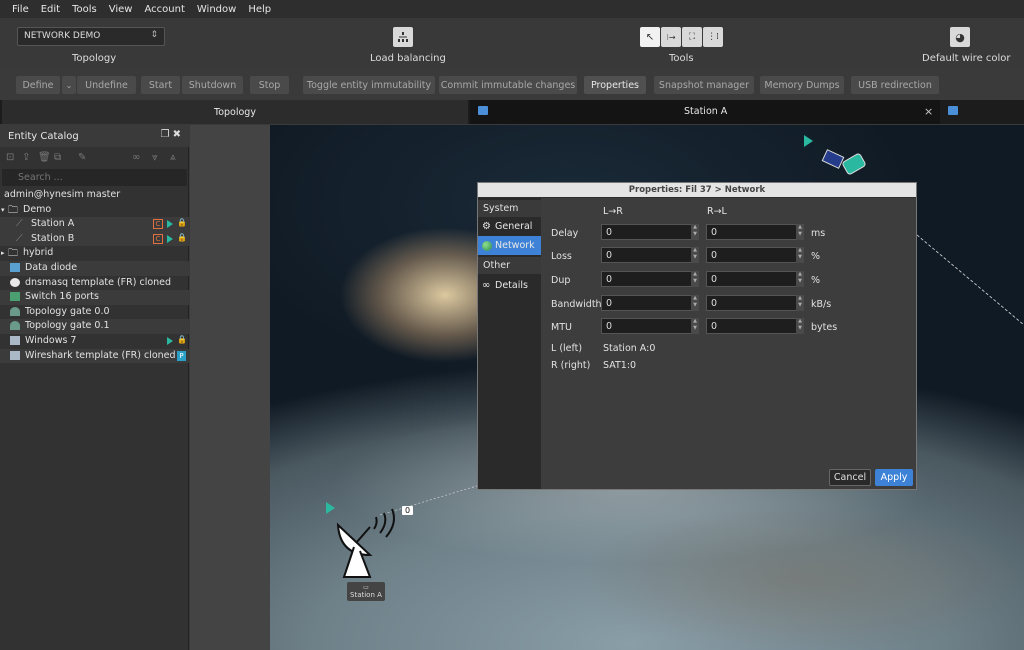 This screenshot has height=650, width=1024. What do you see at coordinates (509, 226) in the screenshot?
I see `nav-item-general: ⚙ General` at bounding box center [509, 226].